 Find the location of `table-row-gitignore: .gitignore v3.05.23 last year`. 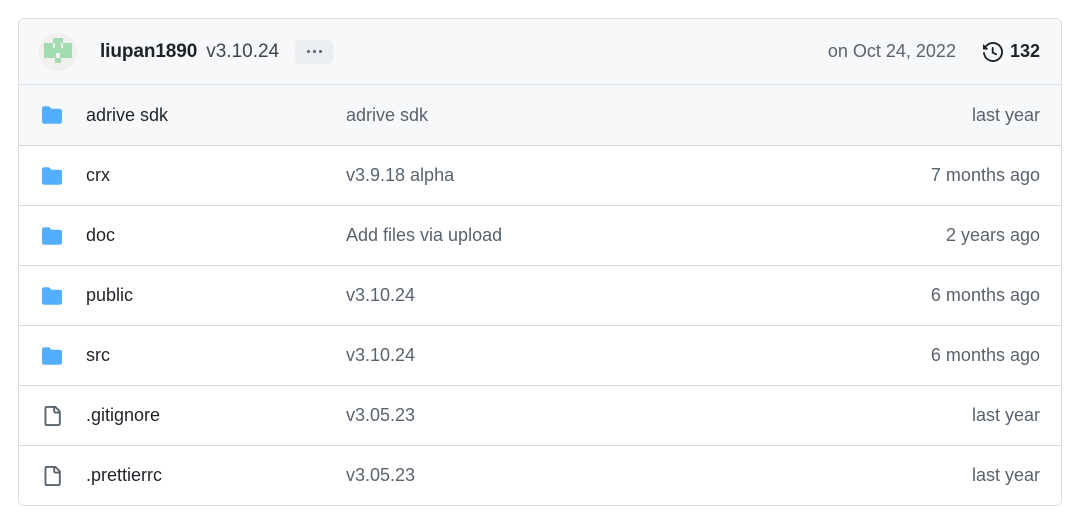

table-row-gitignore: .gitignore v3.05.23 last year is located at coordinates (540, 415).